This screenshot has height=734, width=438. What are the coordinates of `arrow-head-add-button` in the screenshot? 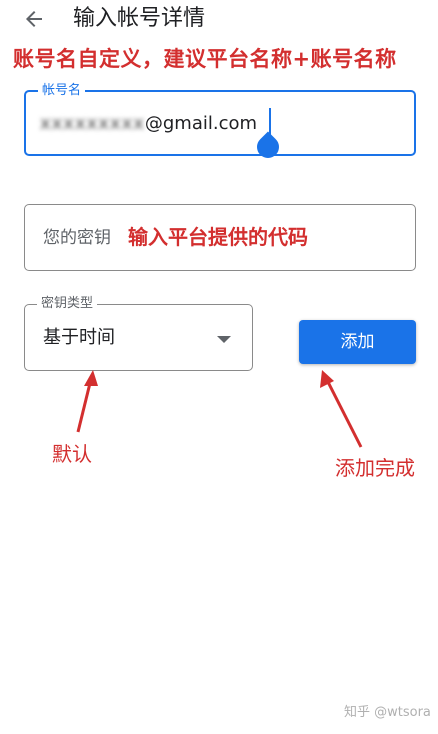 It's located at (327, 379).